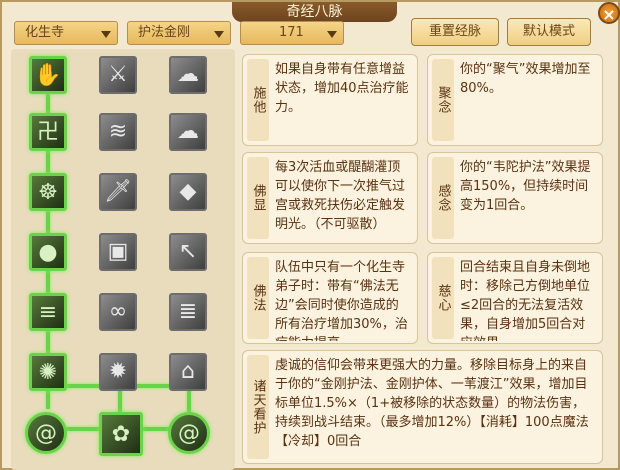  I want to click on orb-icon: ●, so click(48, 252).